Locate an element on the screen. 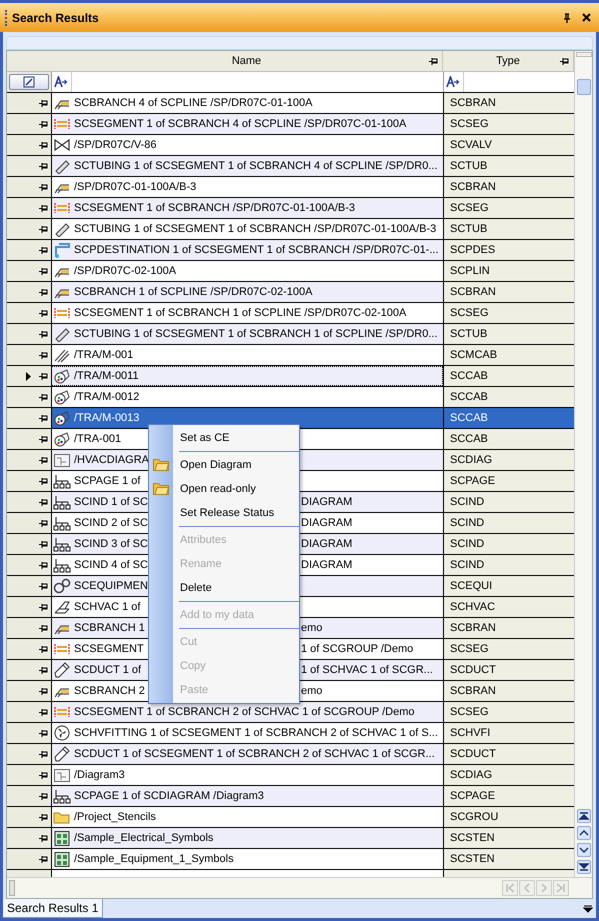 This screenshot has height=921, width=599. table-cell: SCPLIN is located at coordinates (508, 271).